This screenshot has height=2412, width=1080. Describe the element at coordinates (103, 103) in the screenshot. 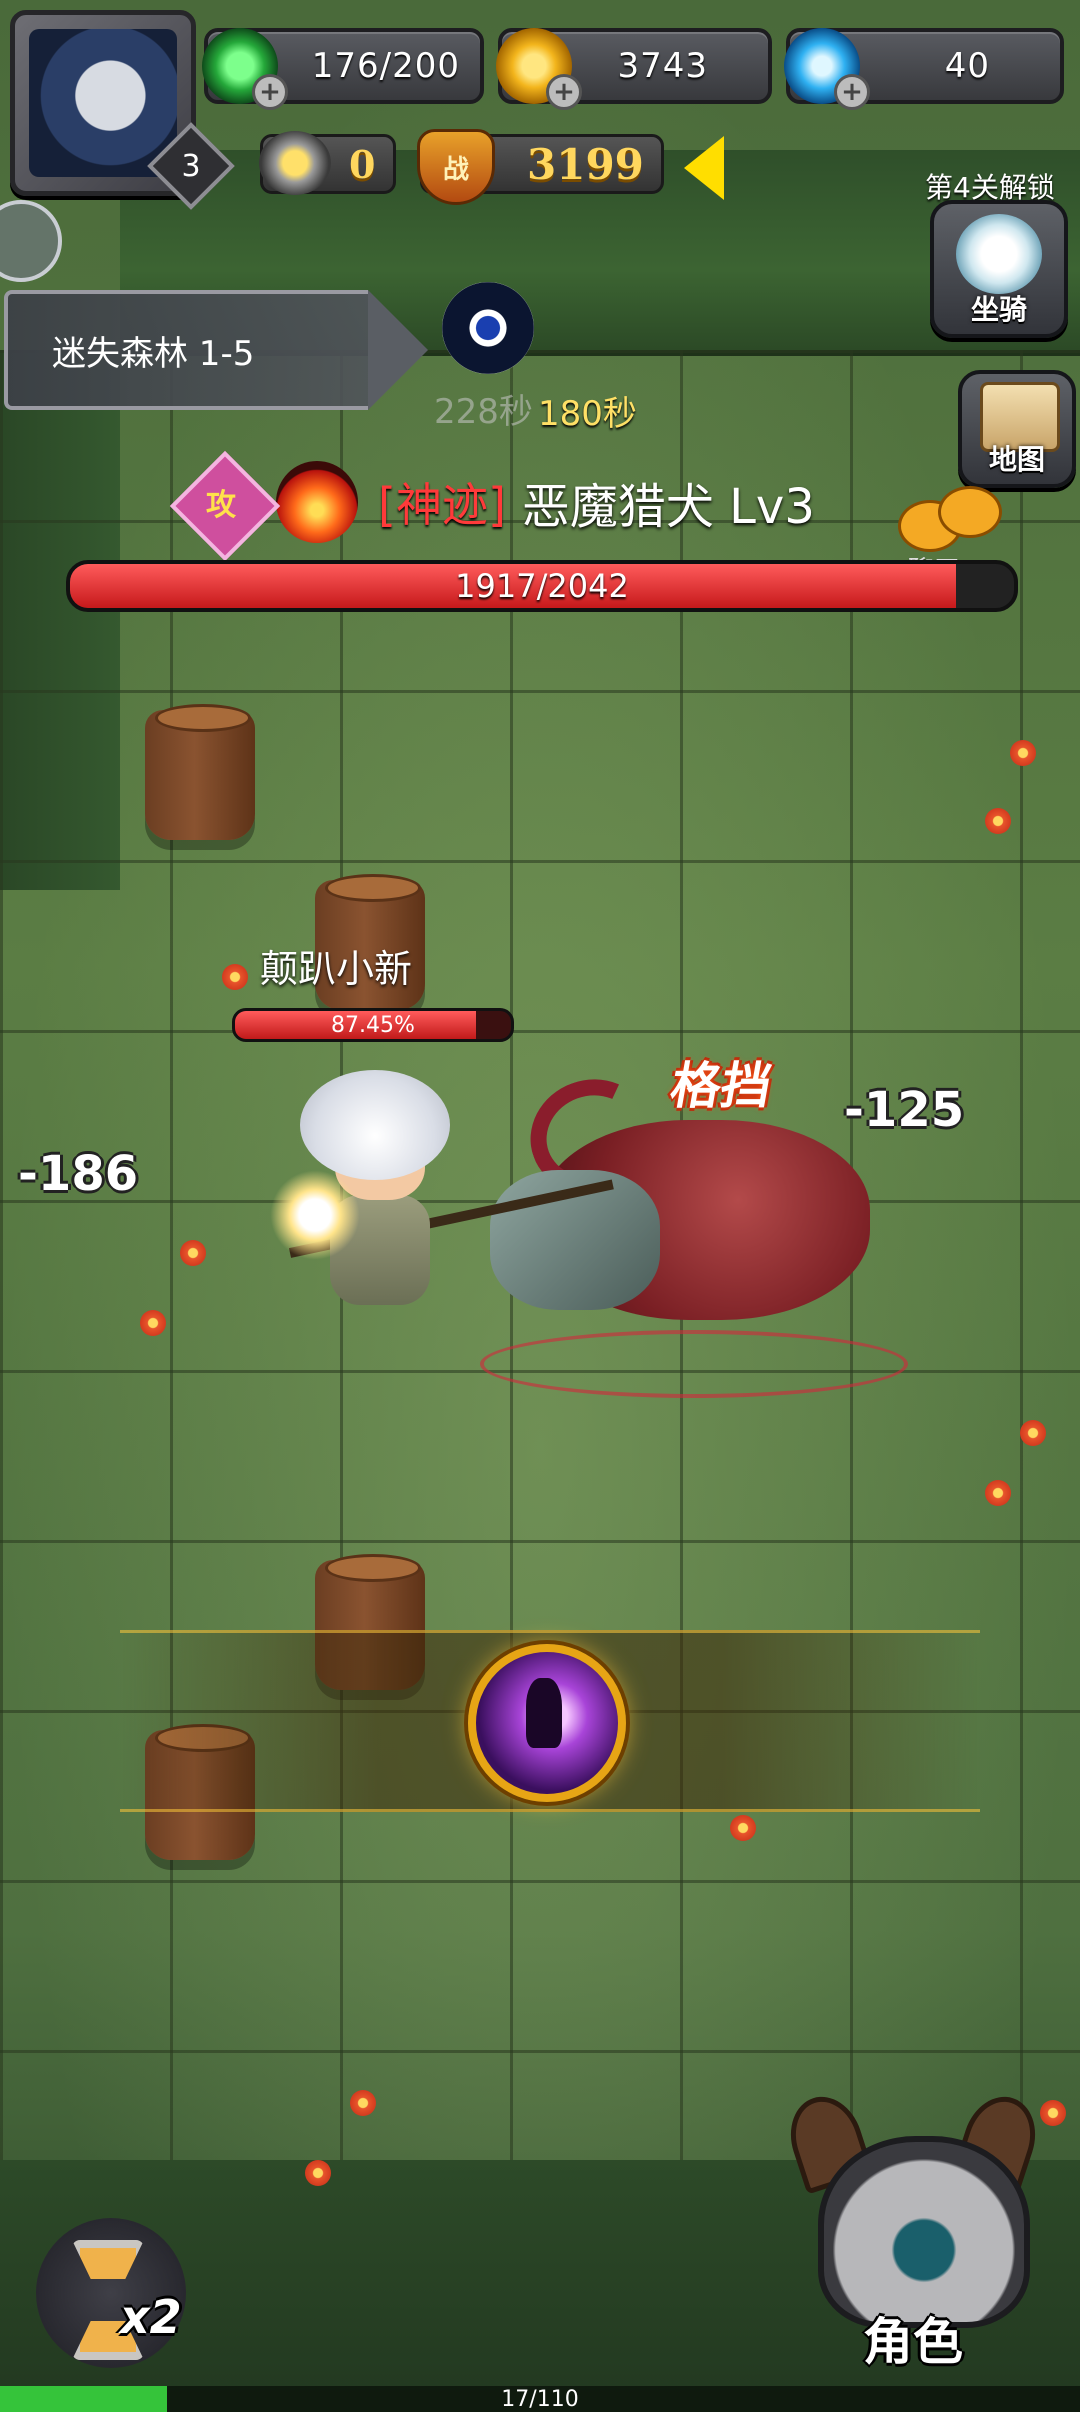

I see `avatar-icon` at that location.